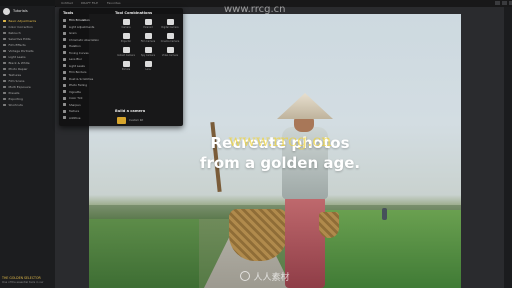  What do you see at coordinates (126, 41) in the screenshot?
I see `combo-label: Projector` at bounding box center [126, 41].